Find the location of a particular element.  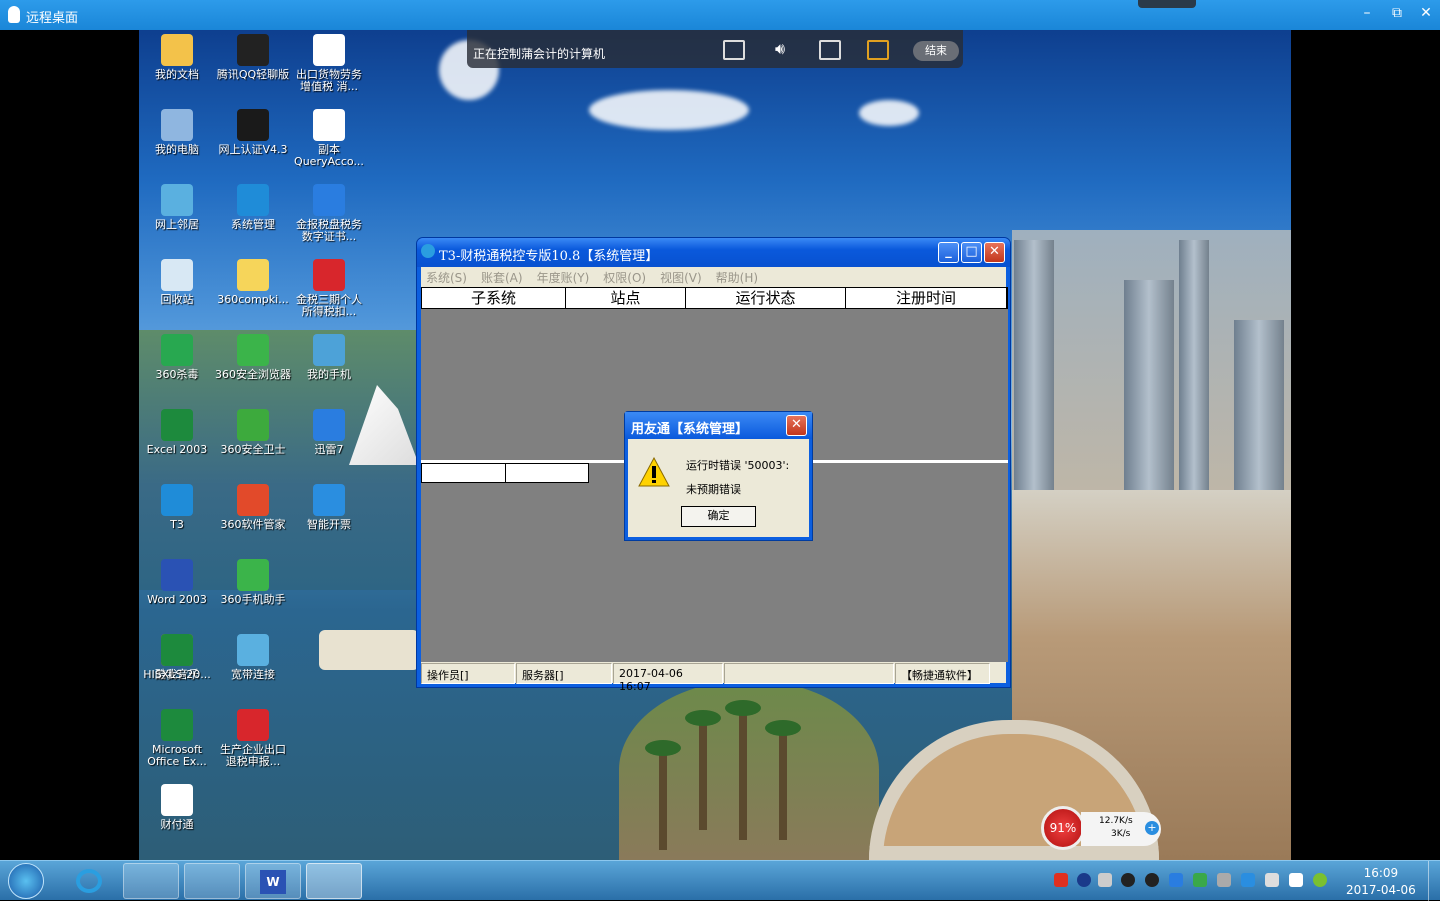

memory-percent: 91% is located at coordinates (1063, 828).